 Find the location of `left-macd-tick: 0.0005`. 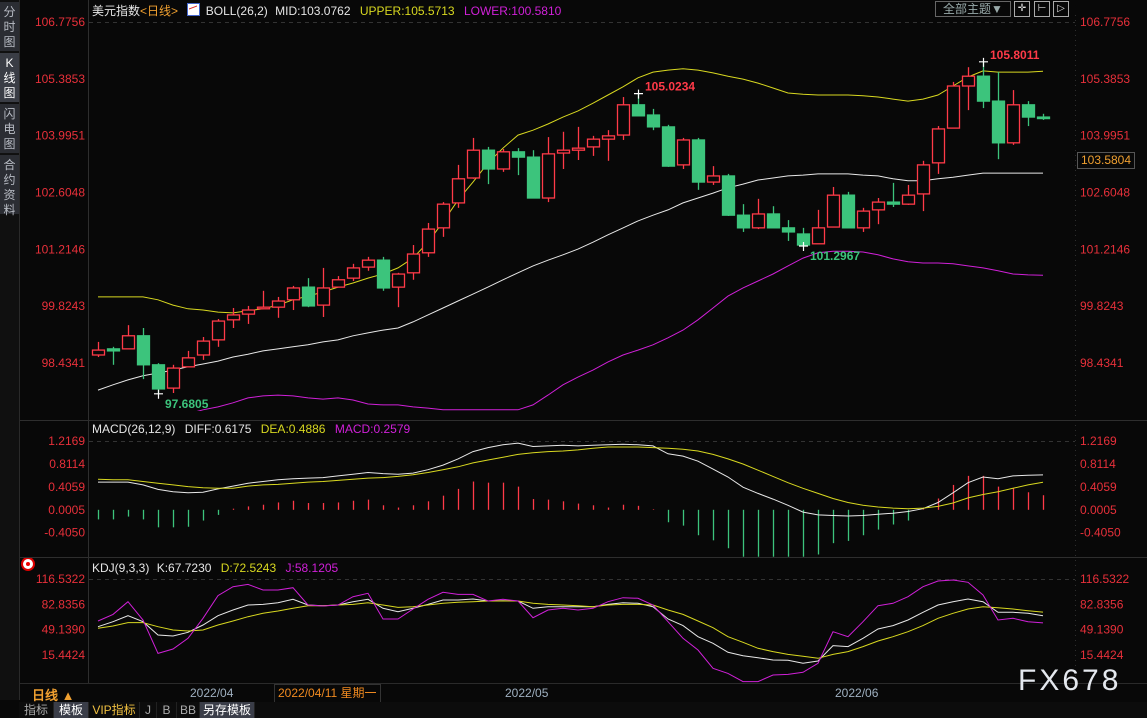

left-macd-tick: 0.0005 is located at coordinates (66, 510).